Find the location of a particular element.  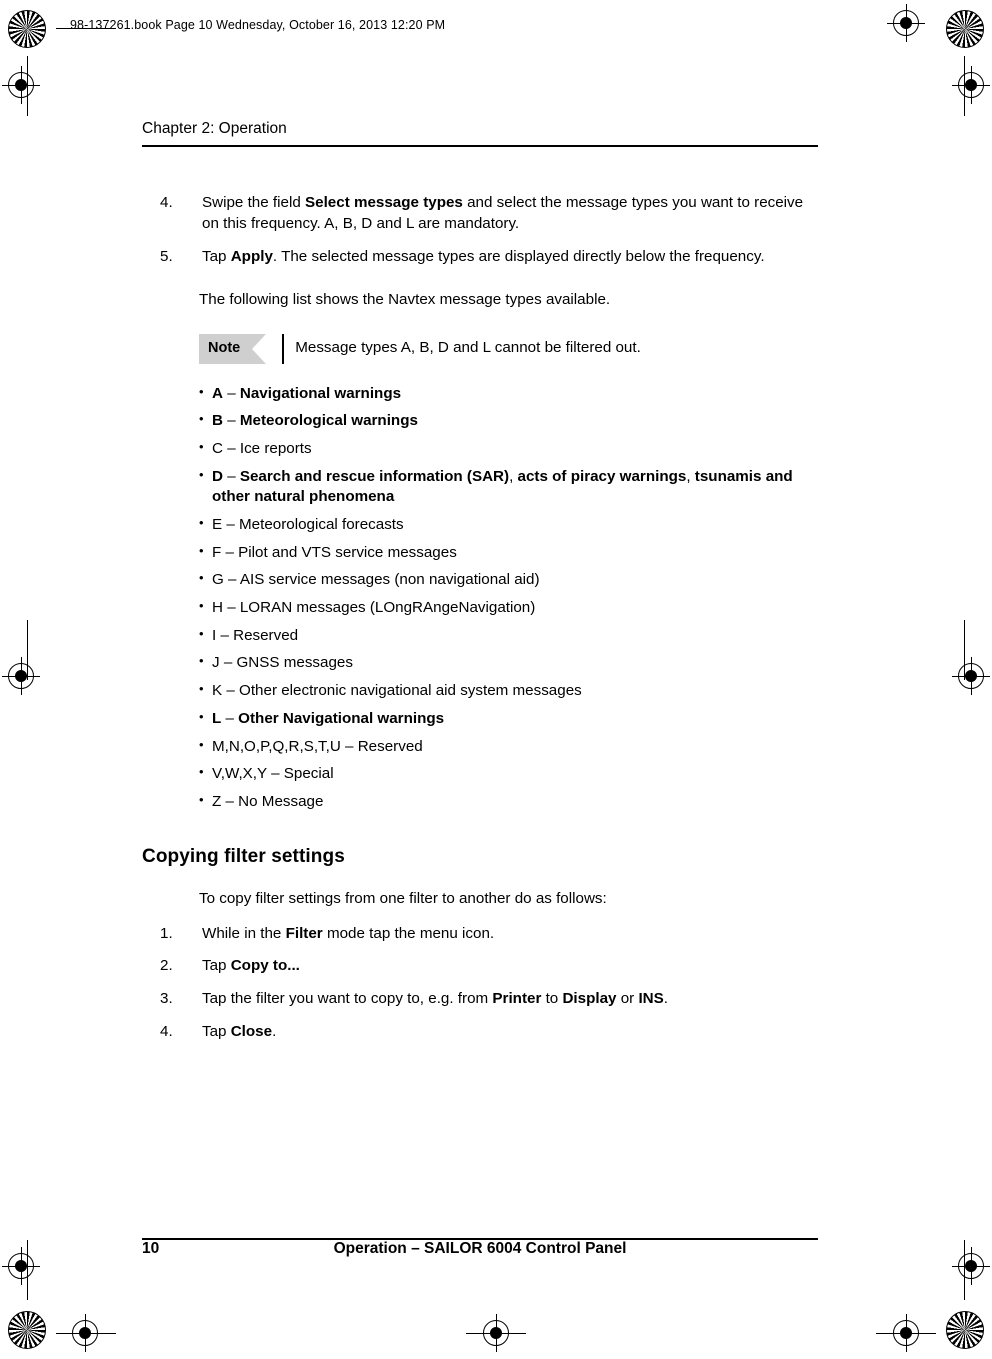

message-type-item: A – Navigational warnings is located at coordinates (480, 393).